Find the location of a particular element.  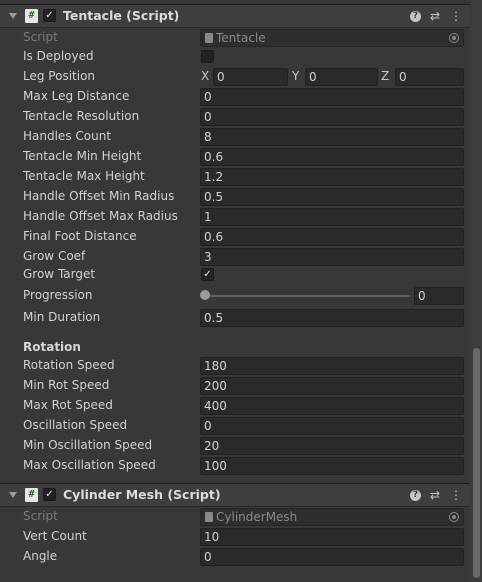

rotation-speed-field: 180 is located at coordinates (332, 366).